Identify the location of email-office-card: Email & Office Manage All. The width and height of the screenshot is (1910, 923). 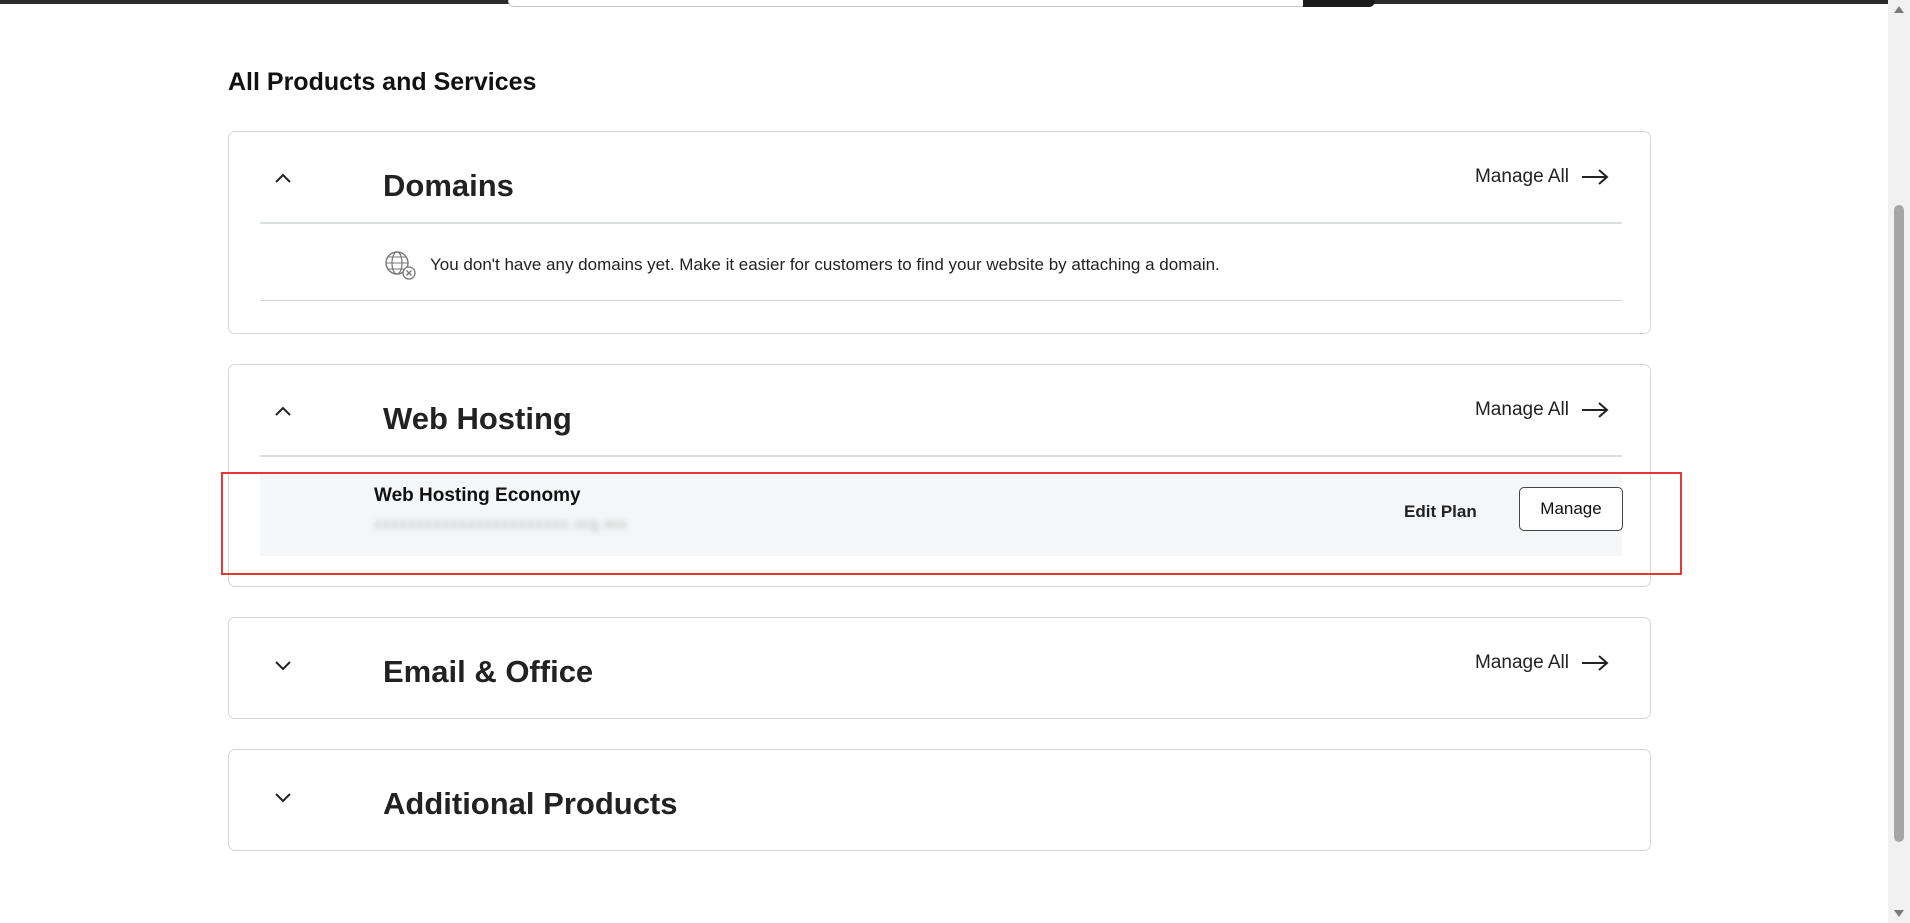
(939, 668).